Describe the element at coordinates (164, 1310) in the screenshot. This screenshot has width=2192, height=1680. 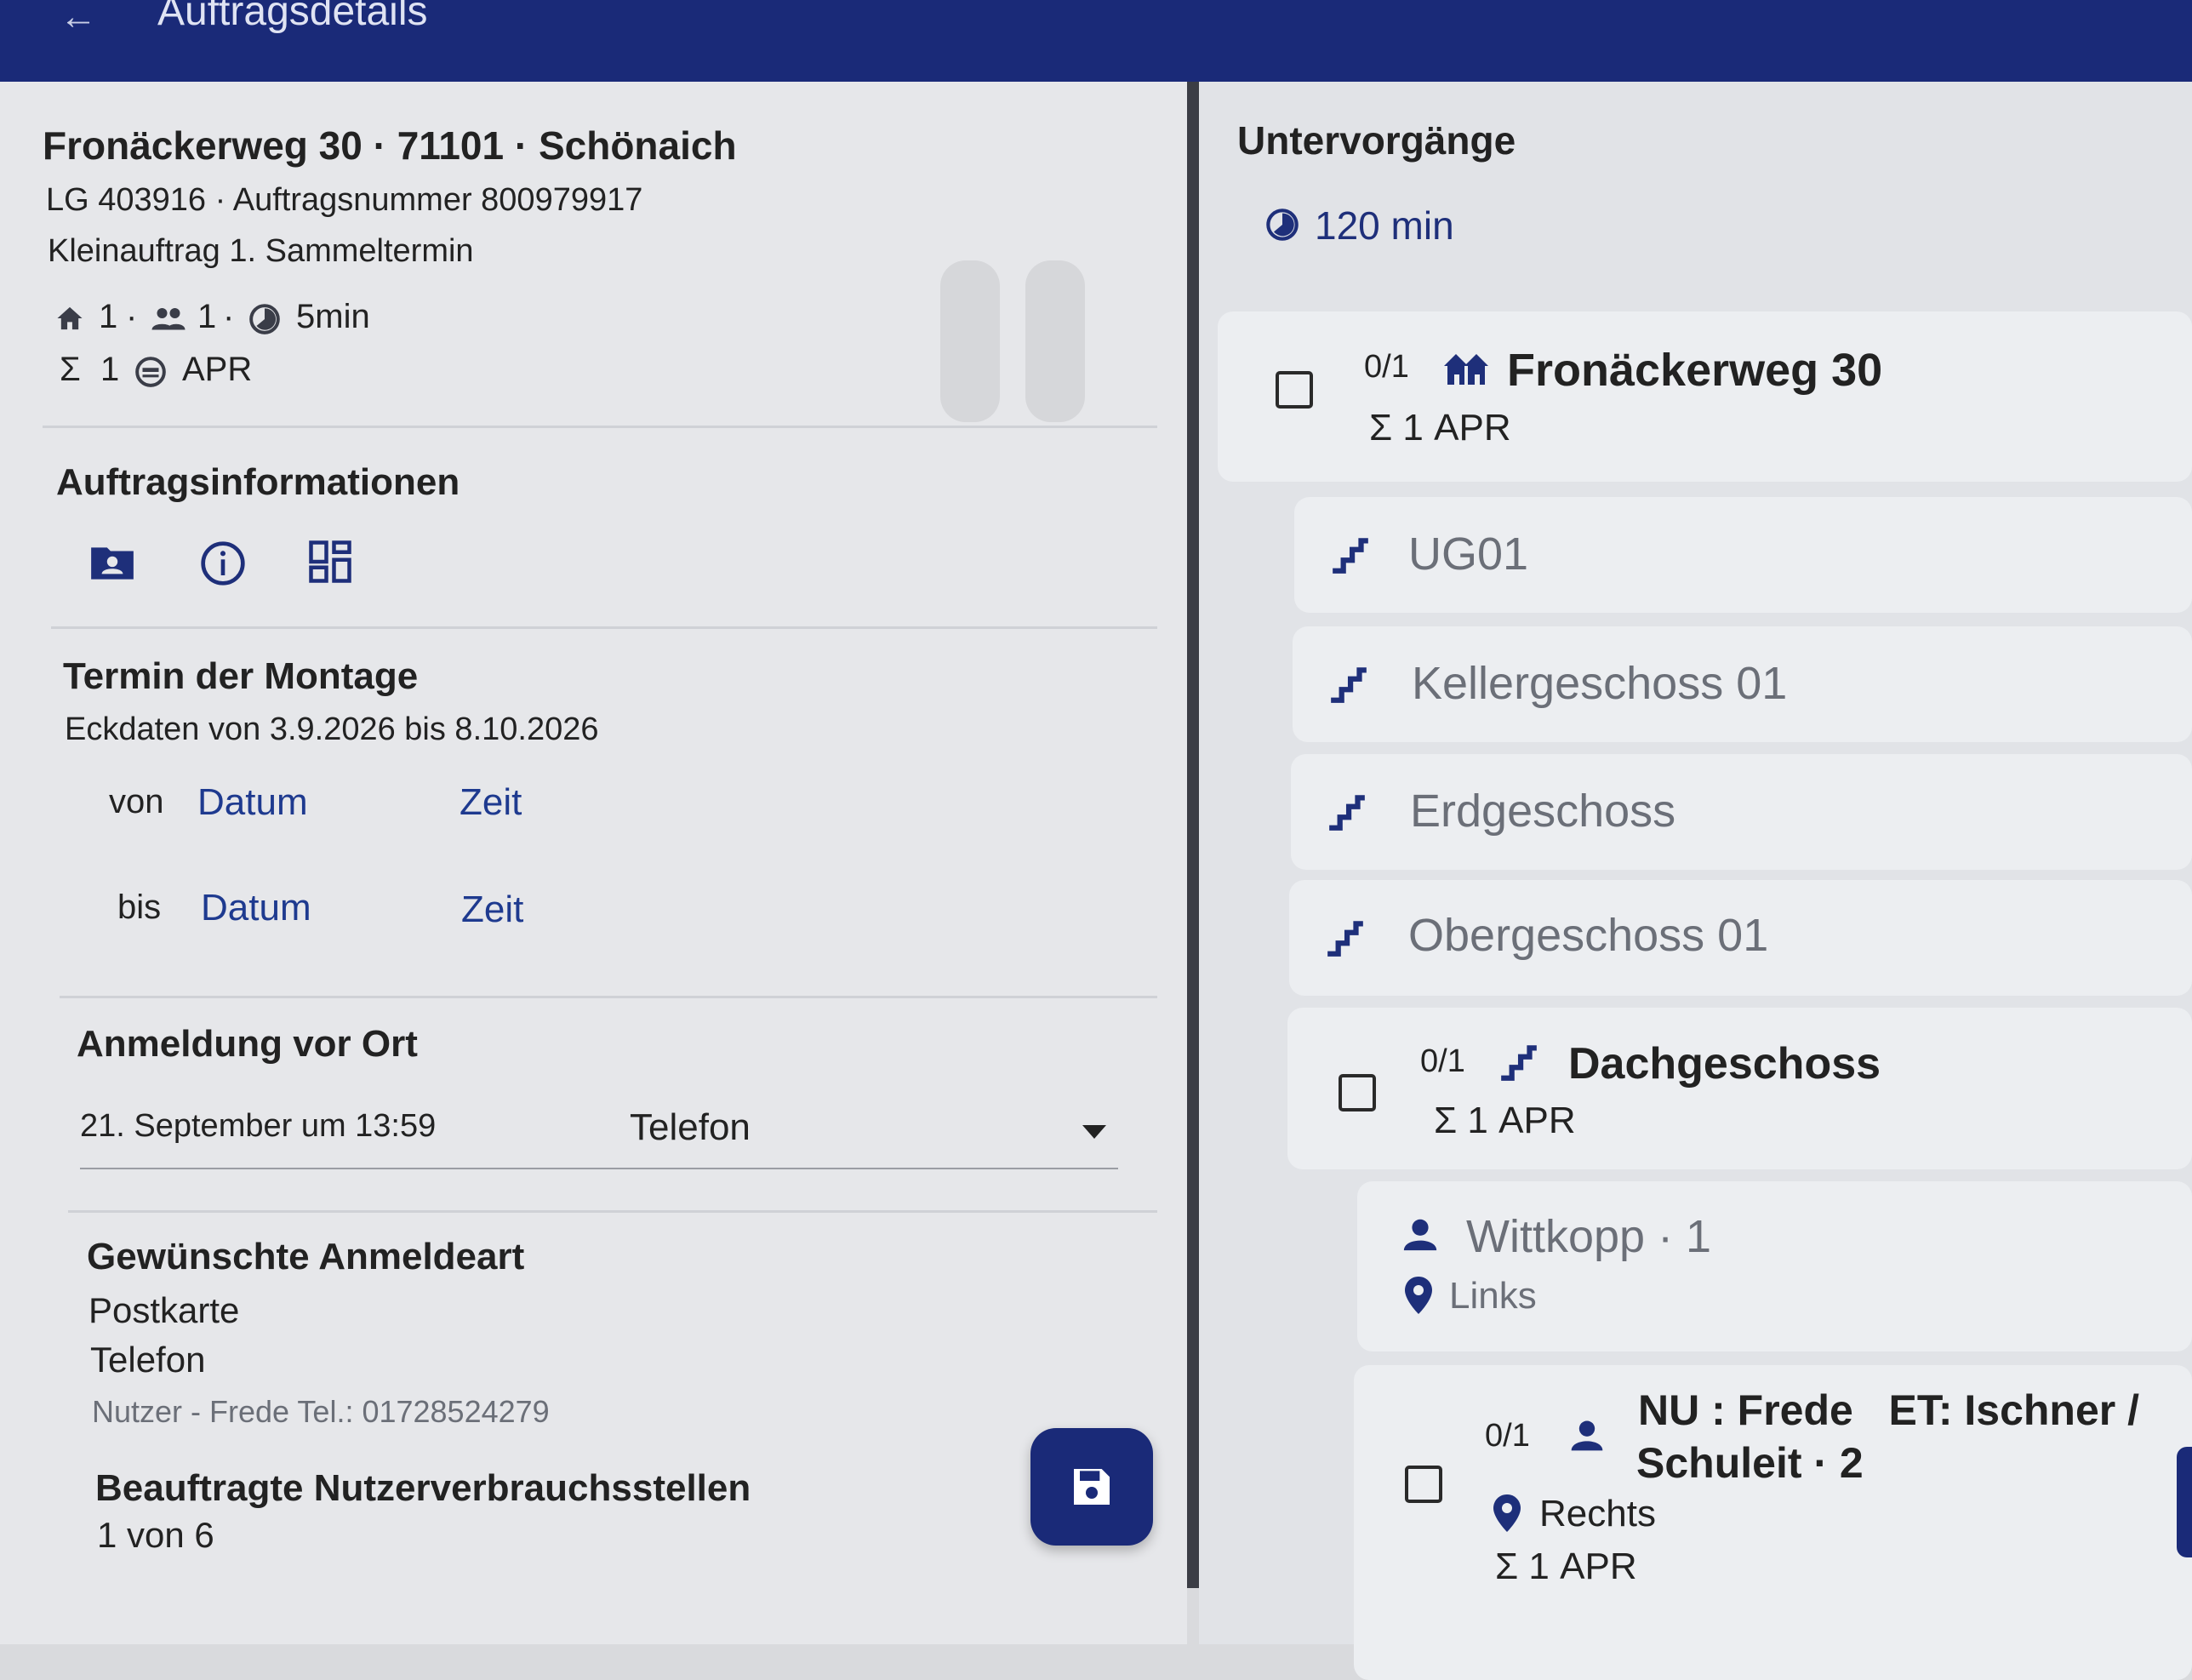
I see `anmeldeart-option: Postkarte` at that location.